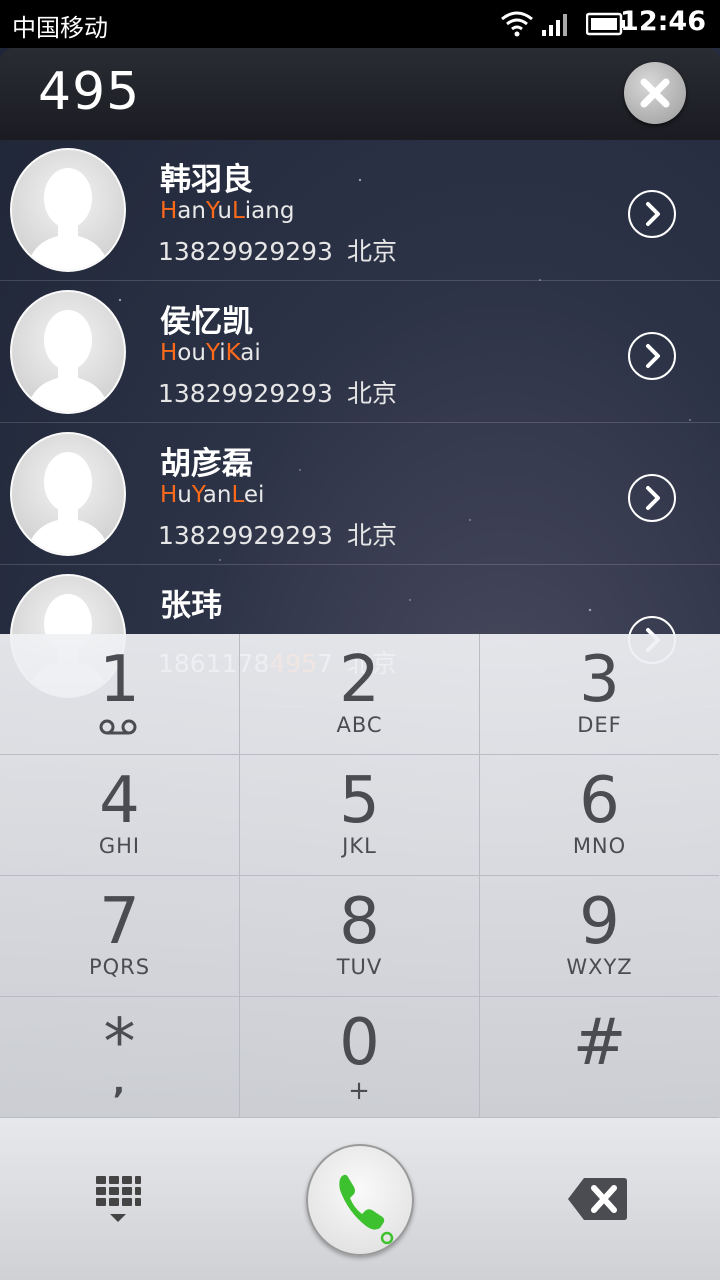 This screenshot has height=1280, width=720. I want to click on key-9: 9 WXYZ, so click(599, 936).